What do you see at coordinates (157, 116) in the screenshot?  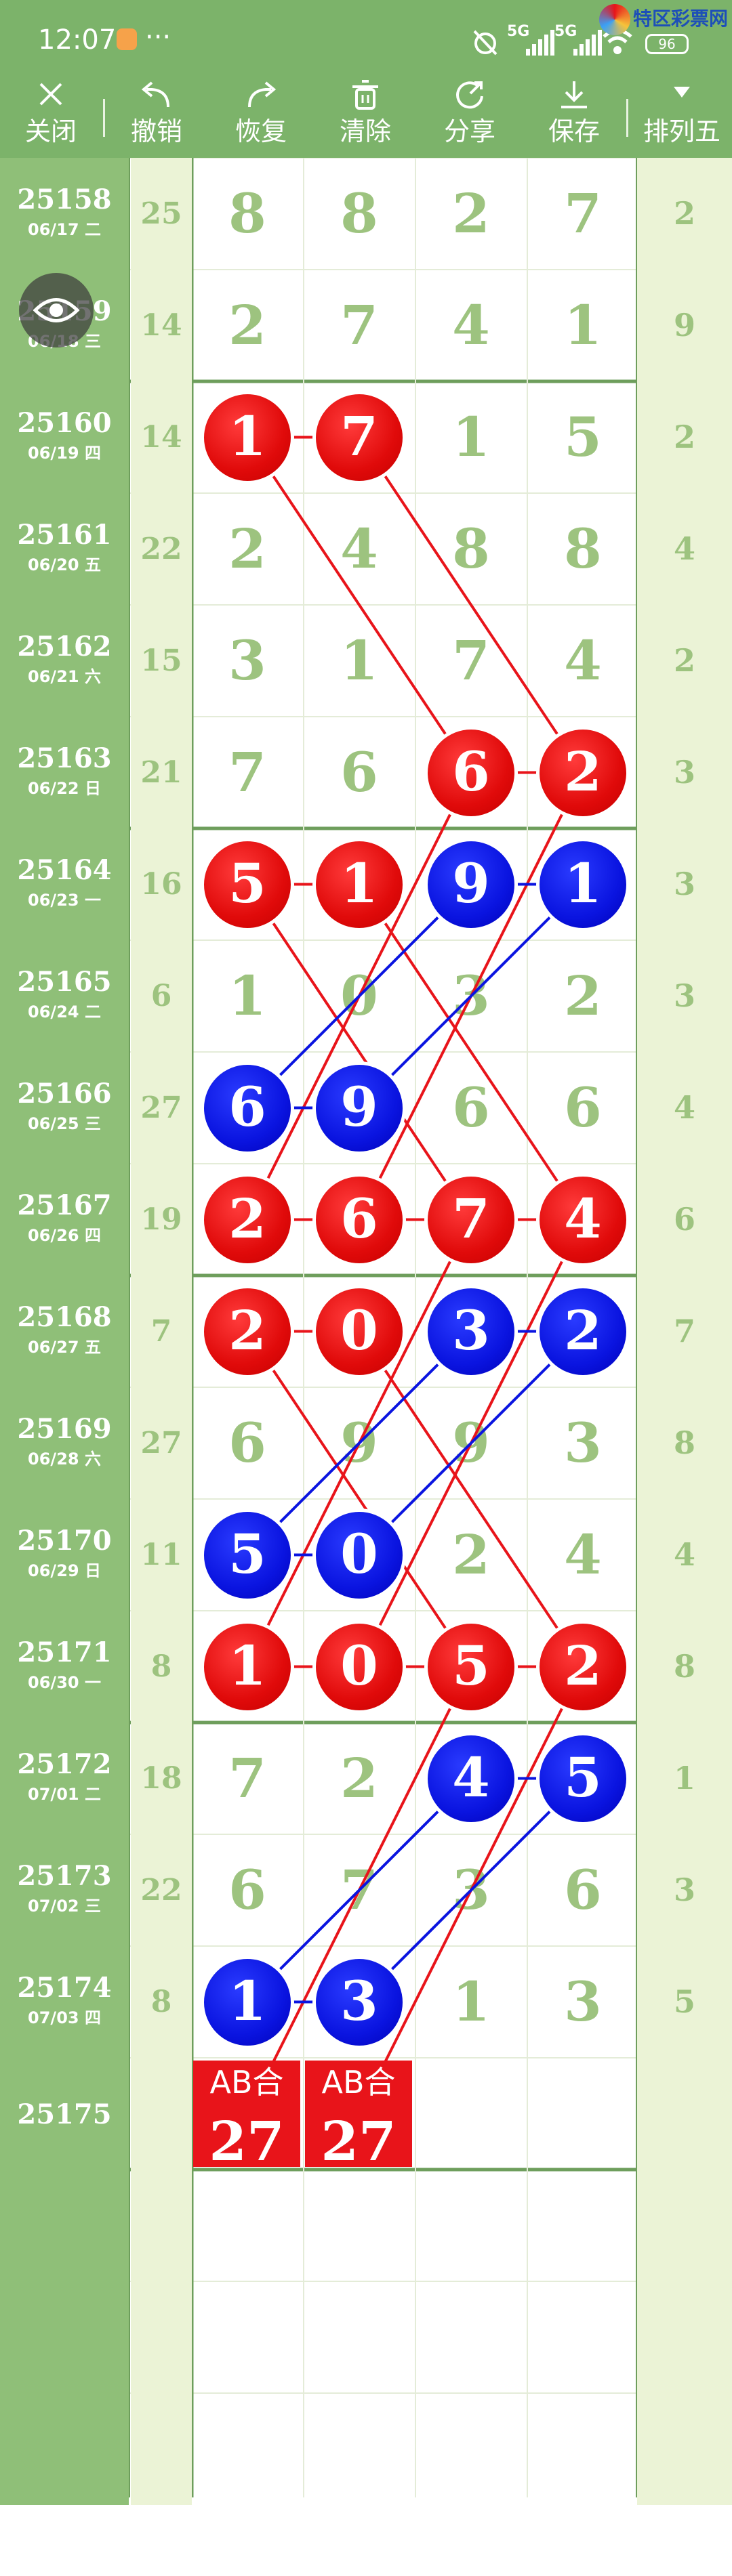 I see `undo-button: 撤销` at bounding box center [157, 116].